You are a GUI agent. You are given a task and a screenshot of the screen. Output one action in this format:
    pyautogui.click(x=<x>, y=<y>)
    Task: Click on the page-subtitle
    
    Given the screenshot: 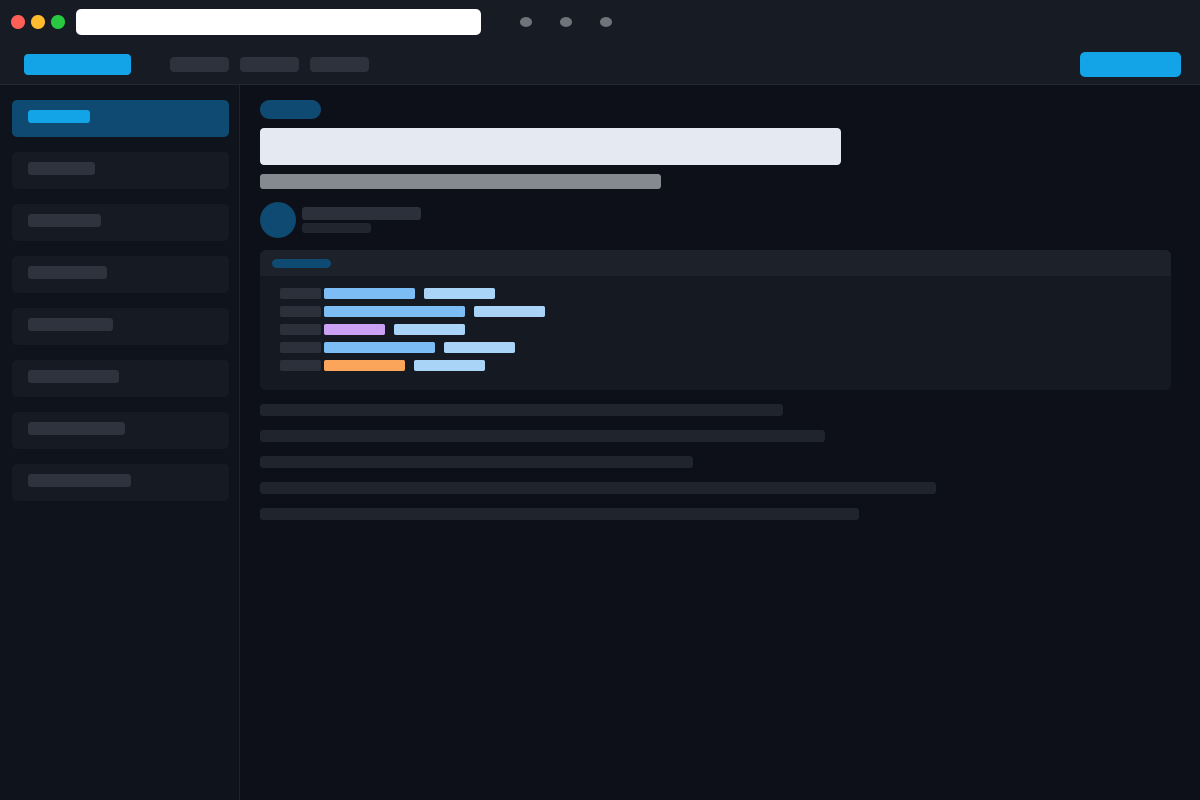 What is the action you would take?
    pyautogui.click(x=460, y=181)
    